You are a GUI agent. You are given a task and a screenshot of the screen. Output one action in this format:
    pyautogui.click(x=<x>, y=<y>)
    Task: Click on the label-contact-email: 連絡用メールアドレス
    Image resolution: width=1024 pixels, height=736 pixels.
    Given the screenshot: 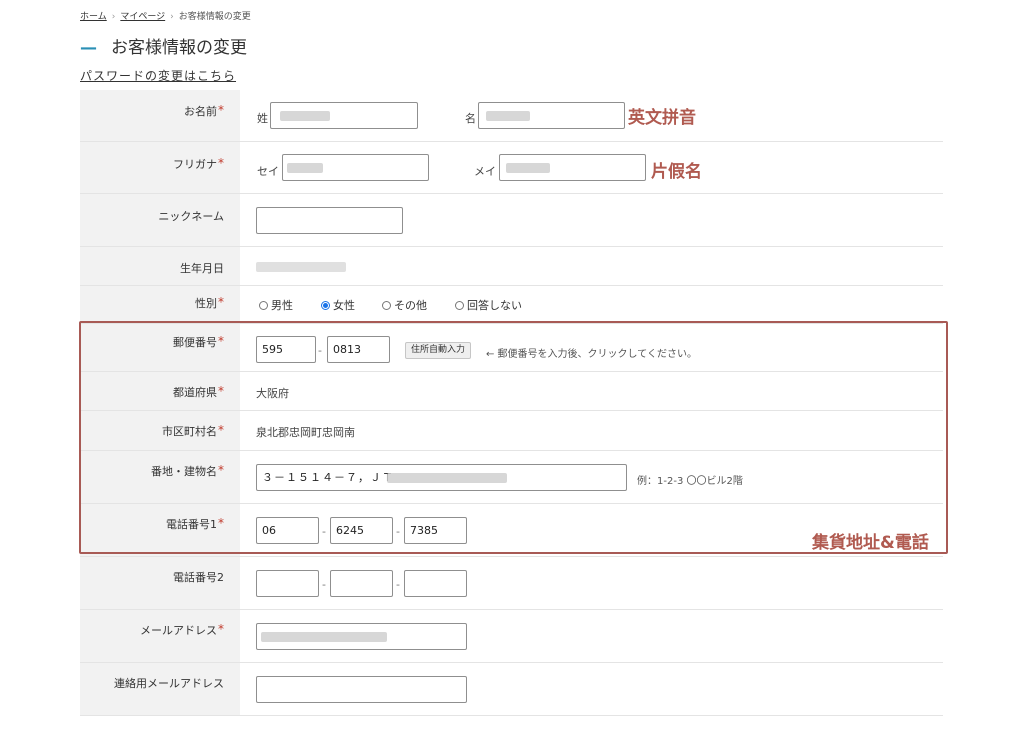 What is the action you would take?
    pyautogui.click(x=160, y=689)
    